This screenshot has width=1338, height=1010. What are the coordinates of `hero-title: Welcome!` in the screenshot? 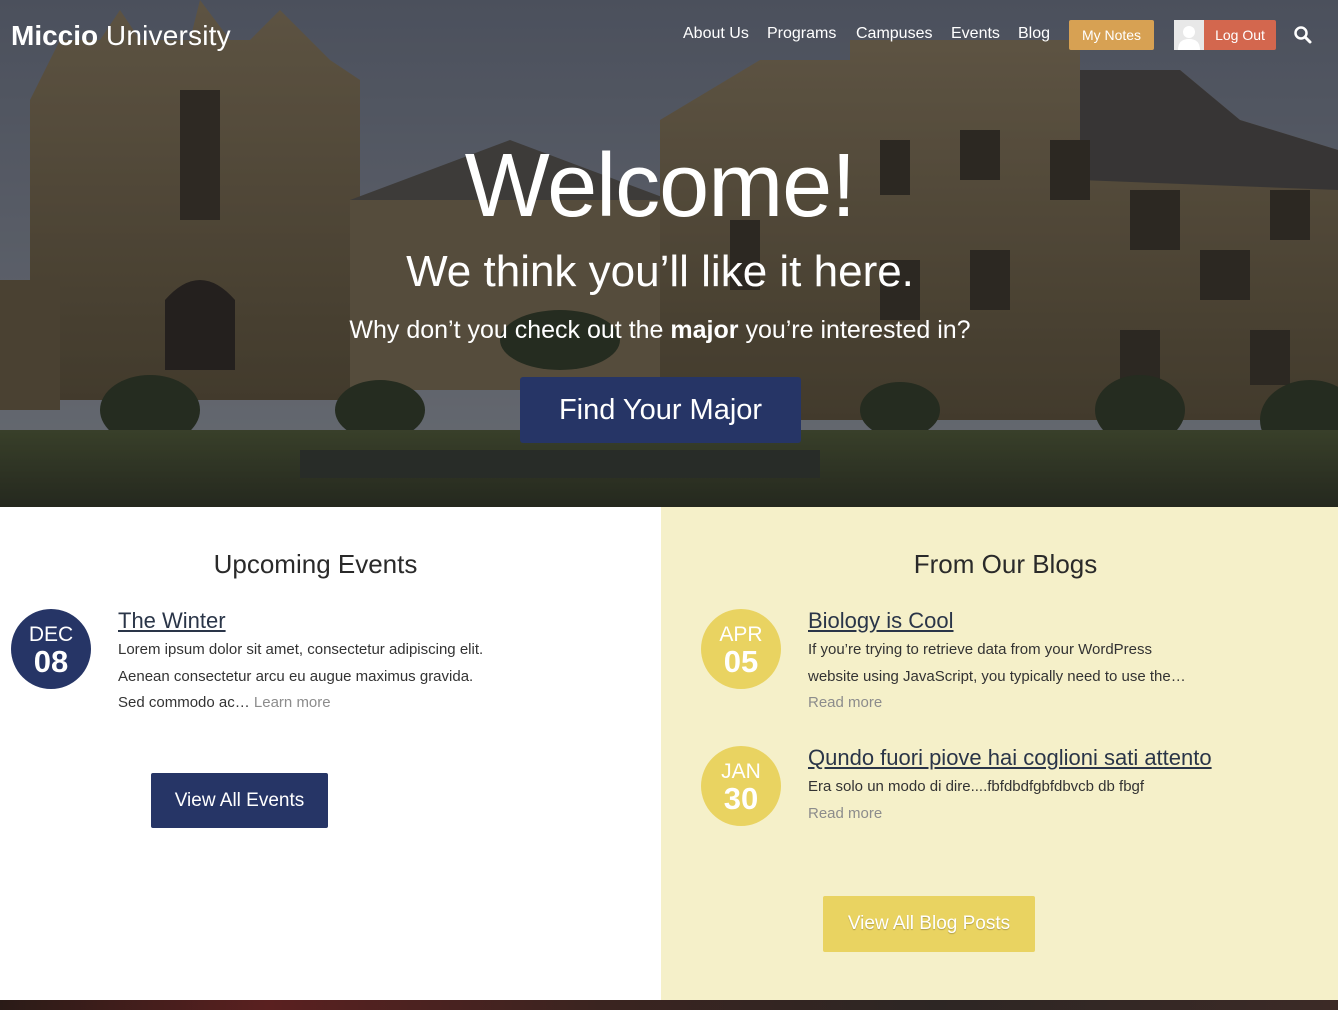 It's located at (660, 186).